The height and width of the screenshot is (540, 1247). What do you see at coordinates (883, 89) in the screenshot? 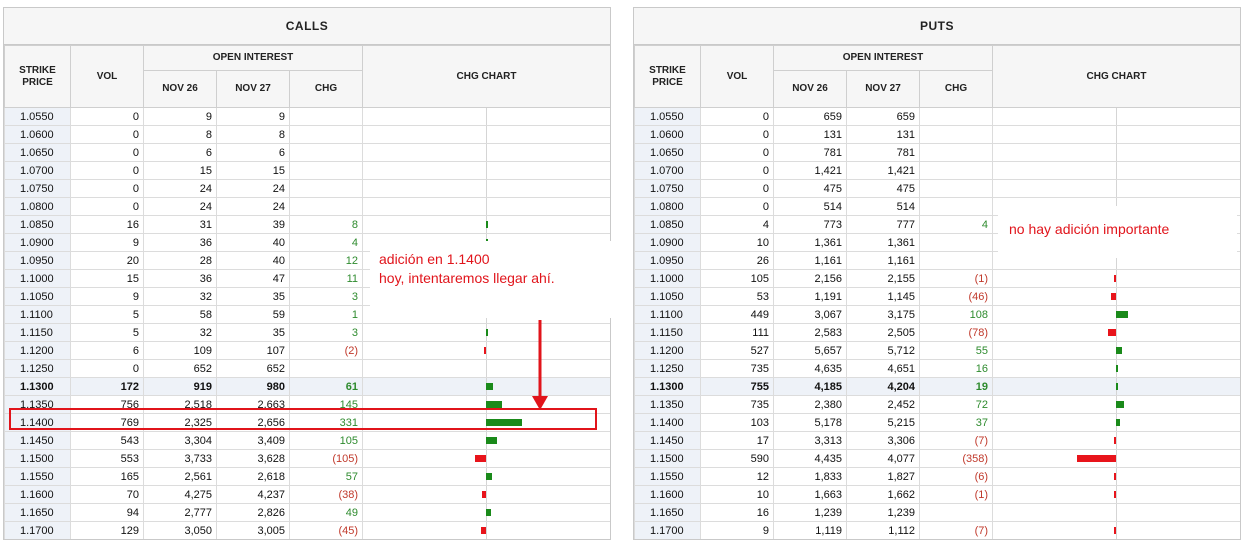
I see `nov27-header: NOV 27` at bounding box center [883, 89].